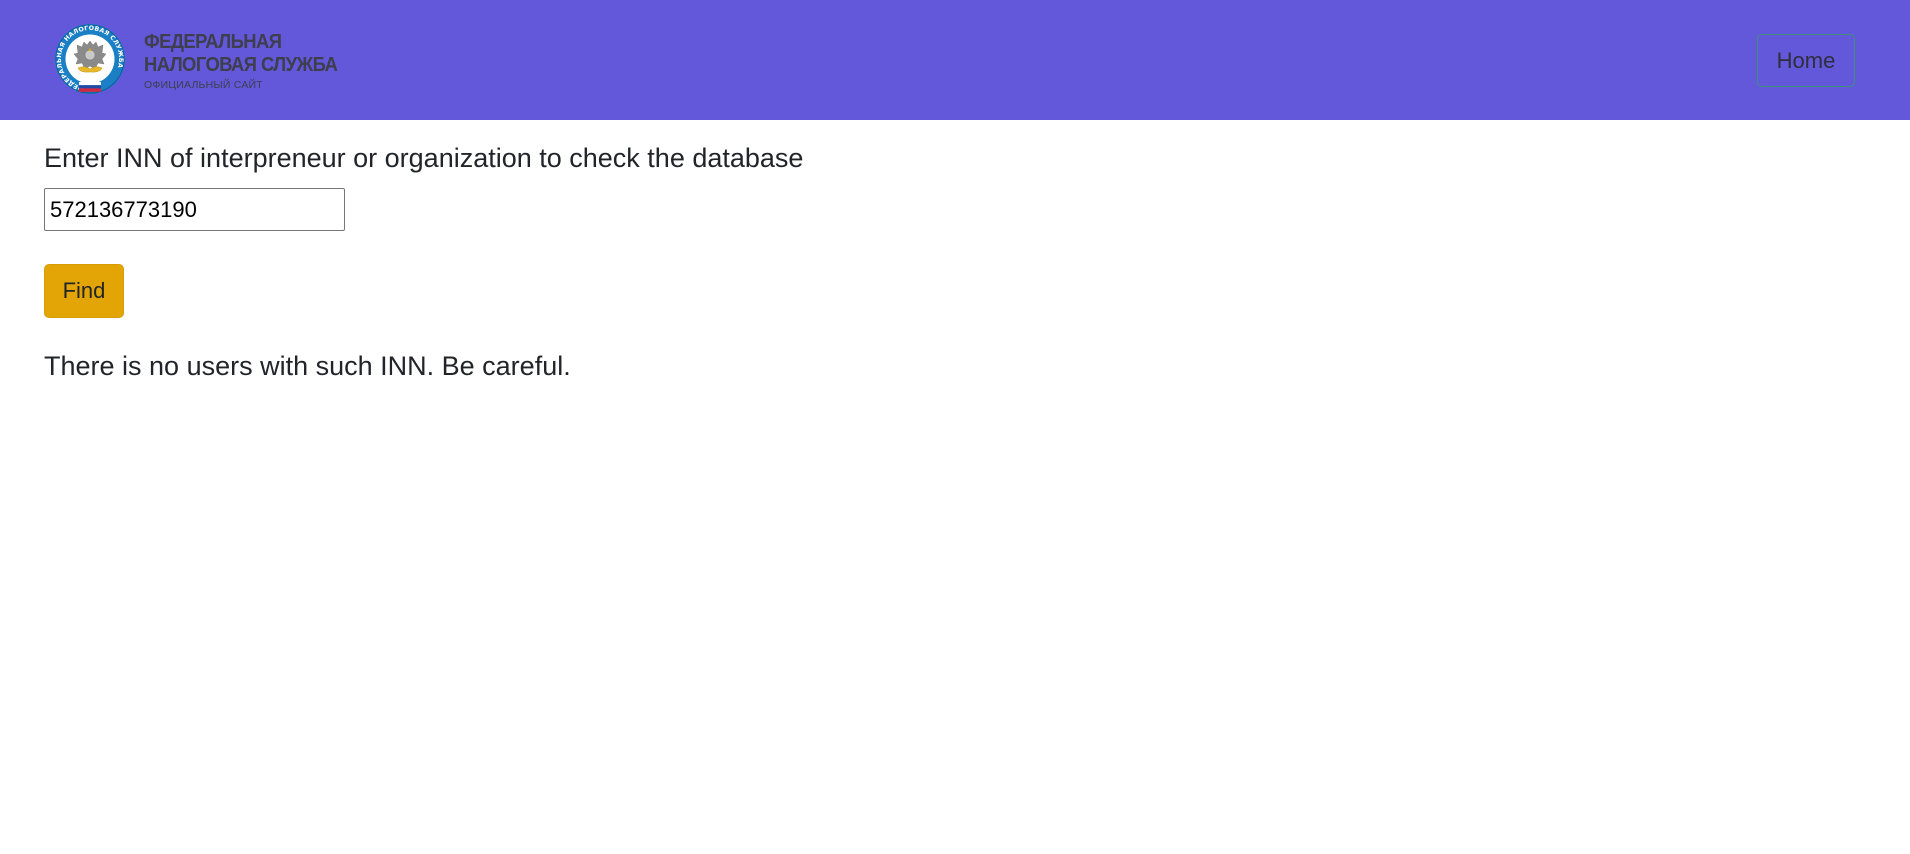 The width and height of the screenshot is (1910, 854). What do you see at coordinates (1806, 60) in the screenshot?
I see `home-button: Home` at bounding box center [1806, 60].